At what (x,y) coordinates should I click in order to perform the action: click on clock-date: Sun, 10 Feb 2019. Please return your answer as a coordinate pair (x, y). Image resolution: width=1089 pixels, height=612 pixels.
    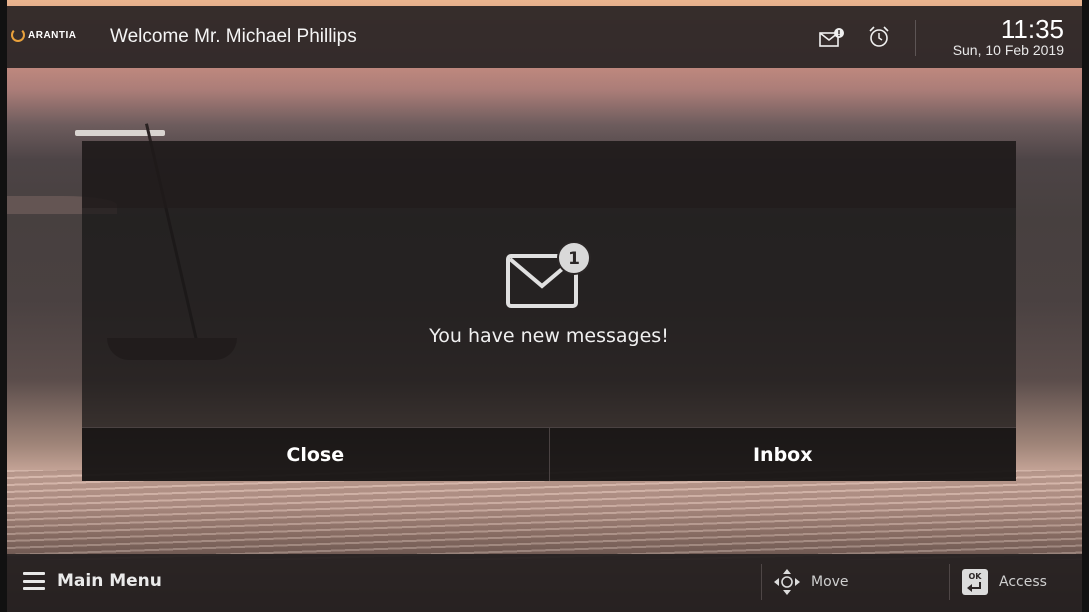
    Looking at the image, I should click on (1008, 50).